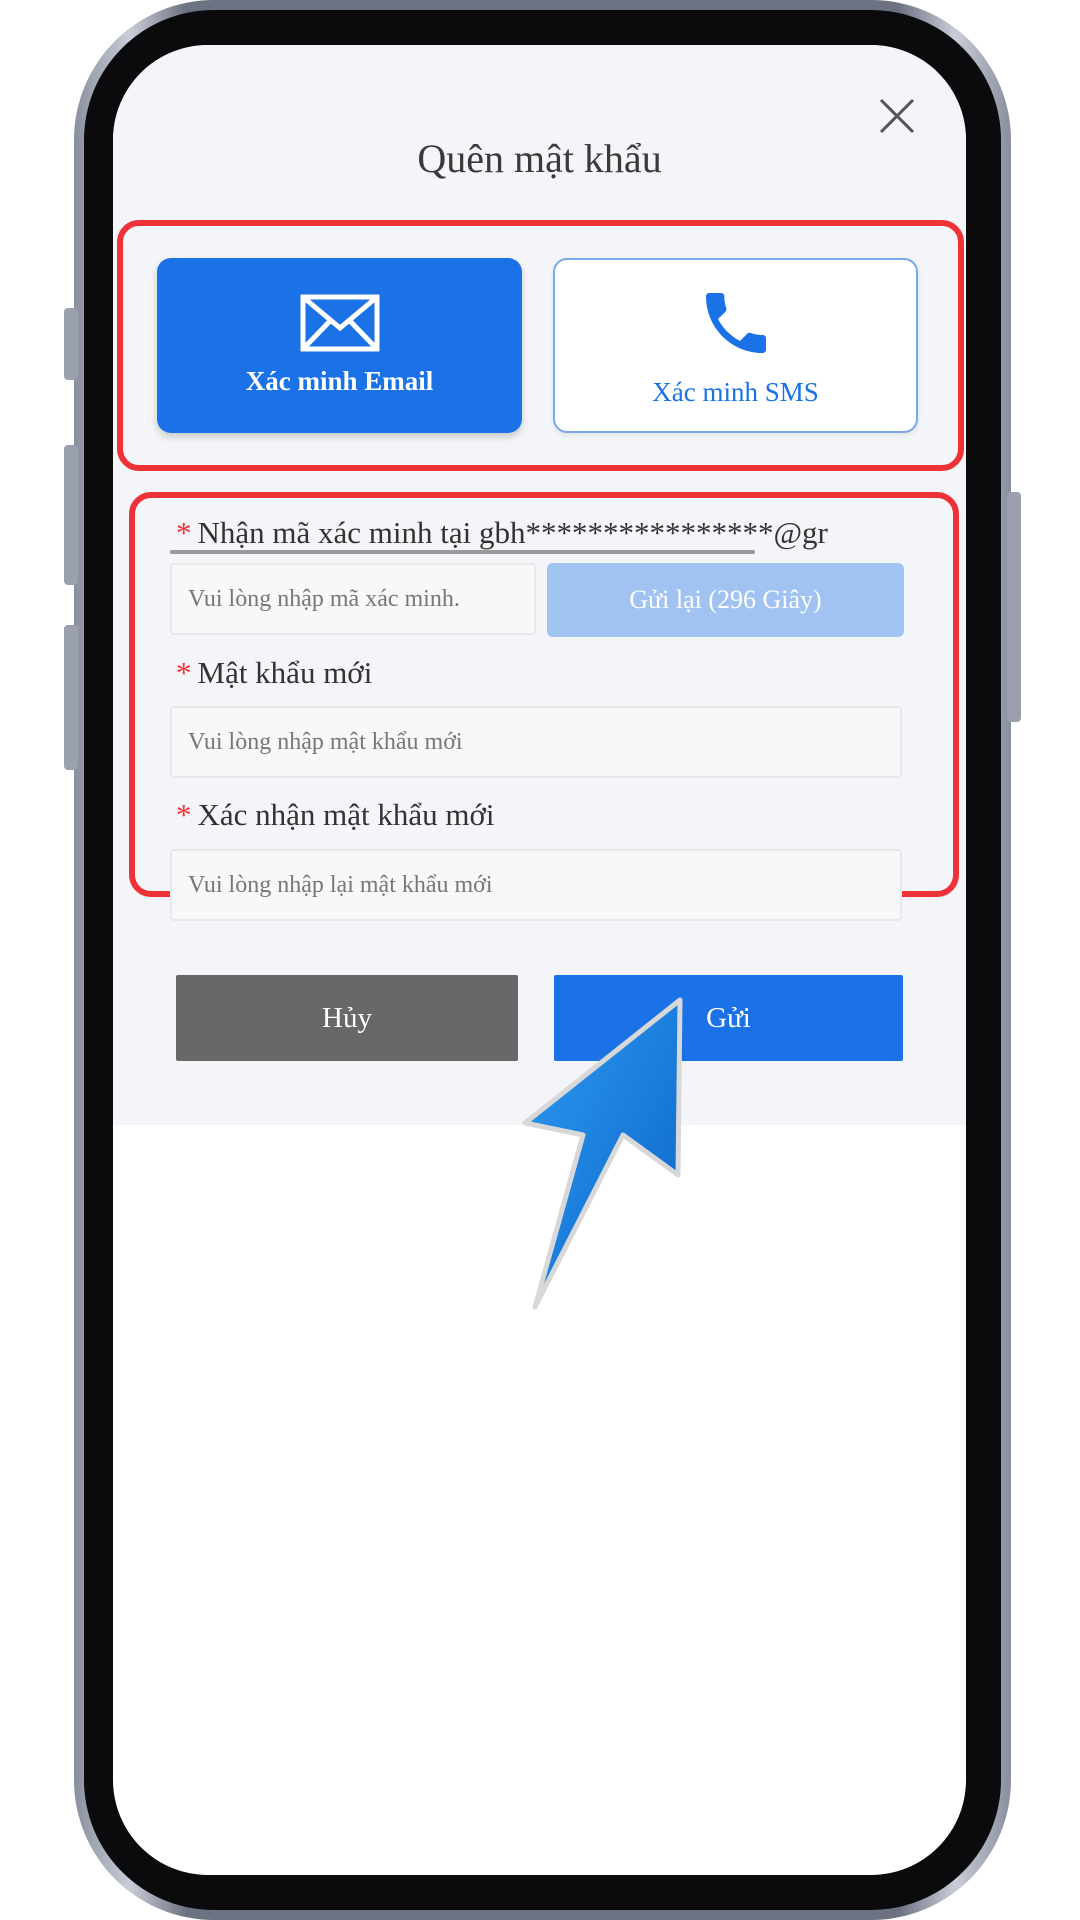  What do you see at coordinates (725, 600) in the screenshot?
I see `resend-code-button: Gửi lại (296 Giây)` at bounding box center [725, 600].